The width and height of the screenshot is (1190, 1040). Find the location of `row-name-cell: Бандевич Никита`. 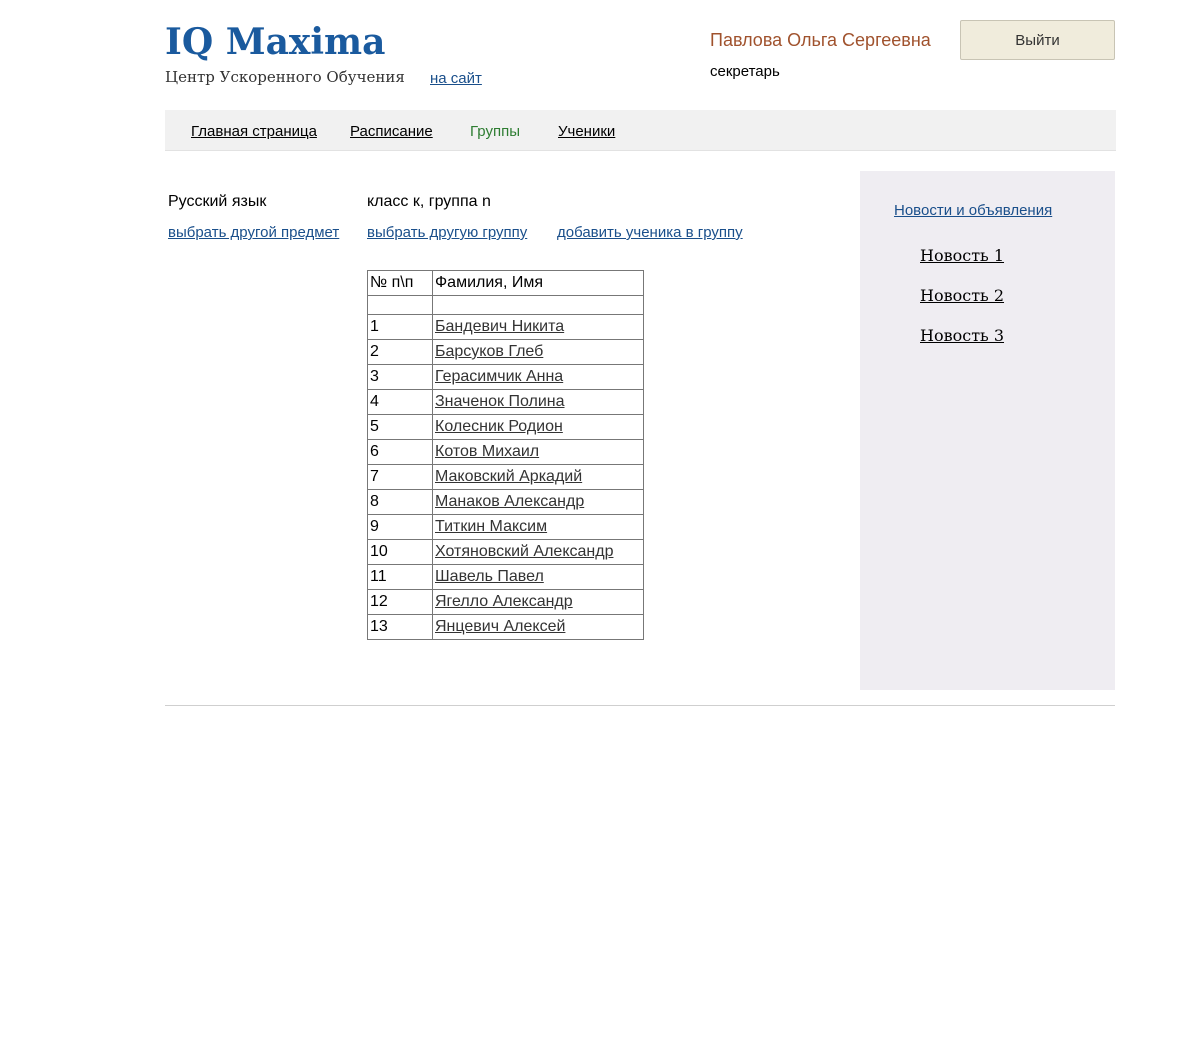

row-name-cell: Бандевич Никита is located at coordinates (538, 327).